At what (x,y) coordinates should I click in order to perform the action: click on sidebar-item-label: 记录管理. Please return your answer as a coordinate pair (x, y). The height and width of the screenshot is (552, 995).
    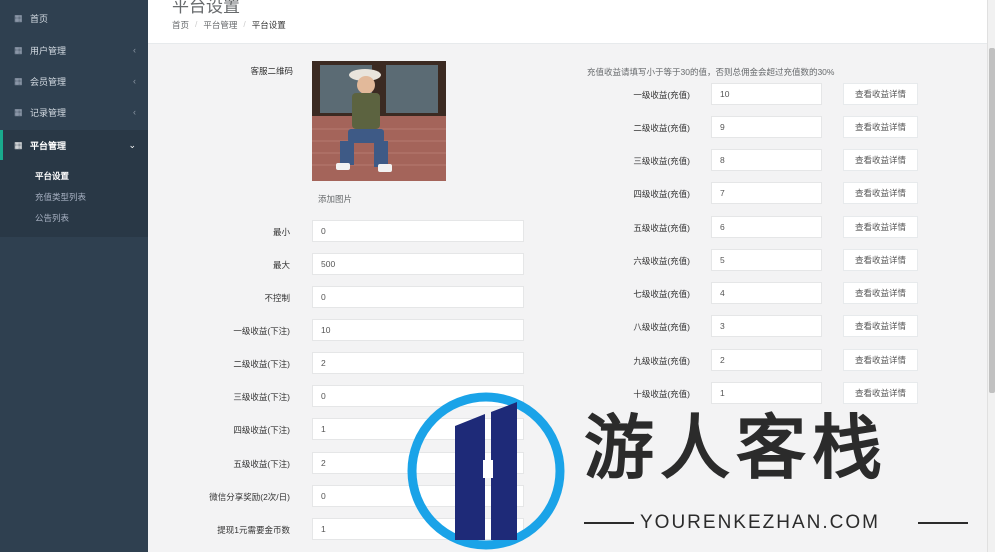
    Looking at the image, I should click on (48, 113).